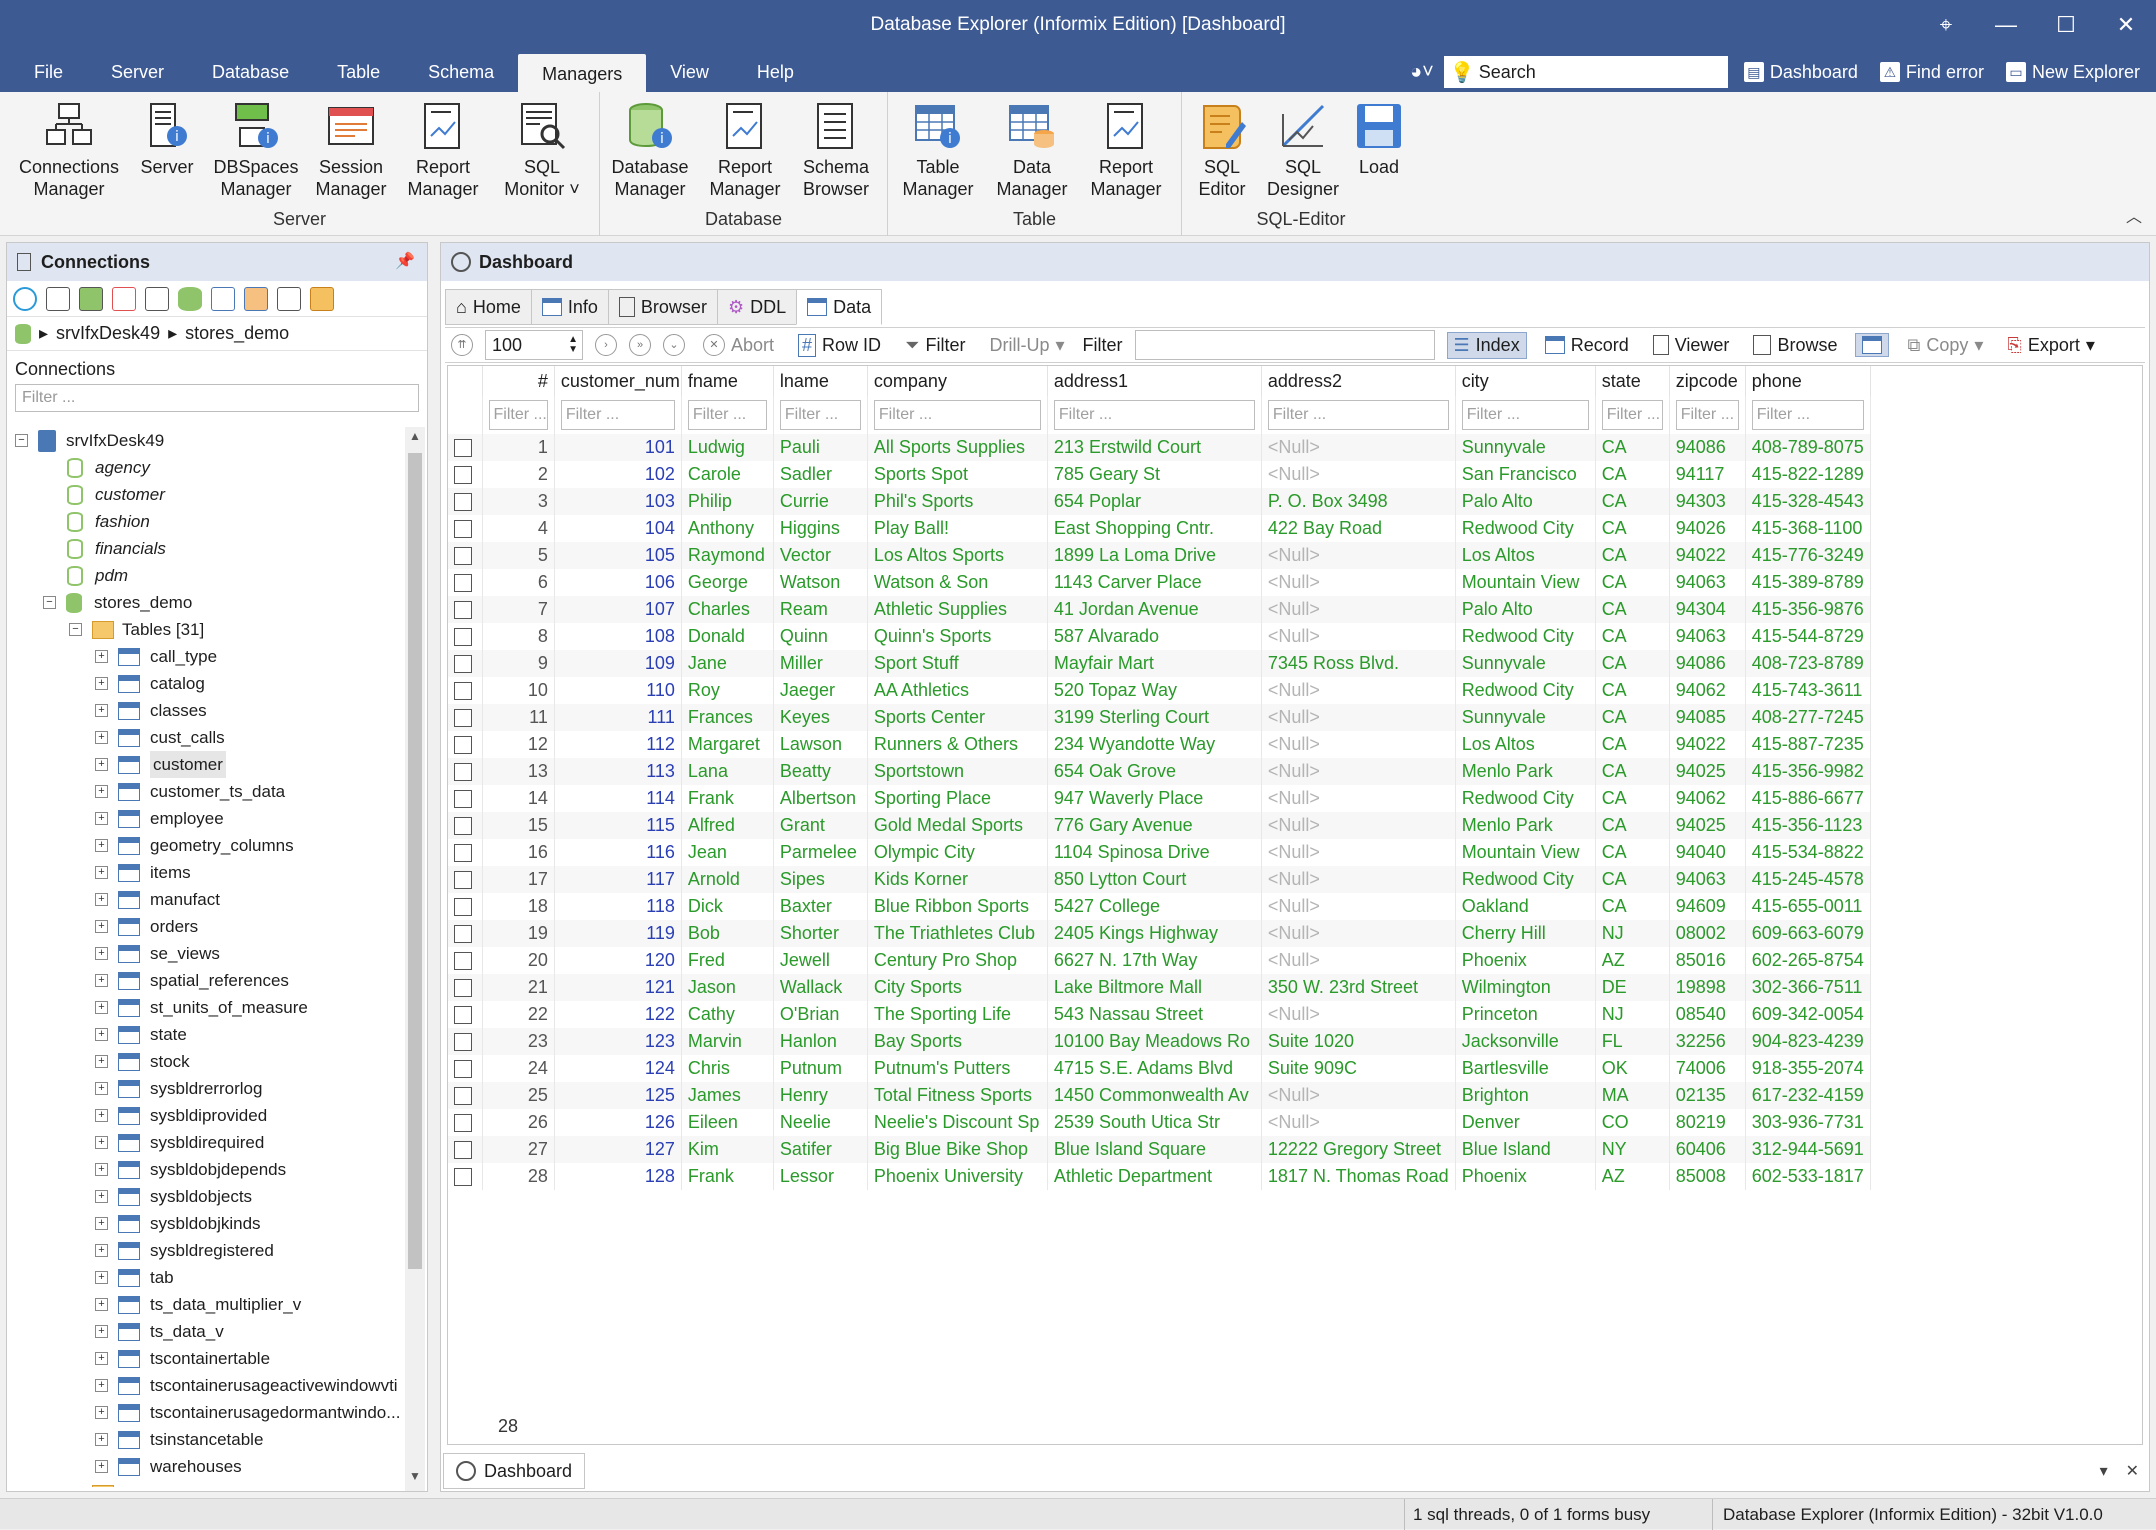 The width and height of the screenshot is (2156, 1530). What do you see at coordinates (1808, 906) in the screenshot?
I see `grid-cell: 415-655-0011` at bounding box center [1808, 906].